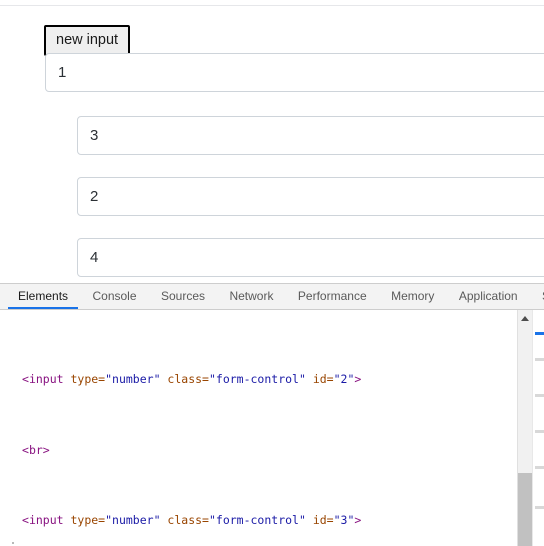 The image size is (544, 546). Describe the element at coordinates (35, 449) in the screenshot. I see `token-tag-br: br` at that location.